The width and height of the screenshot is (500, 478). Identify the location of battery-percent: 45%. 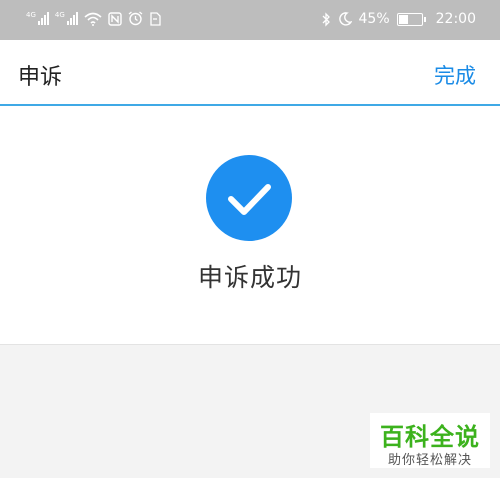
(374, 19).